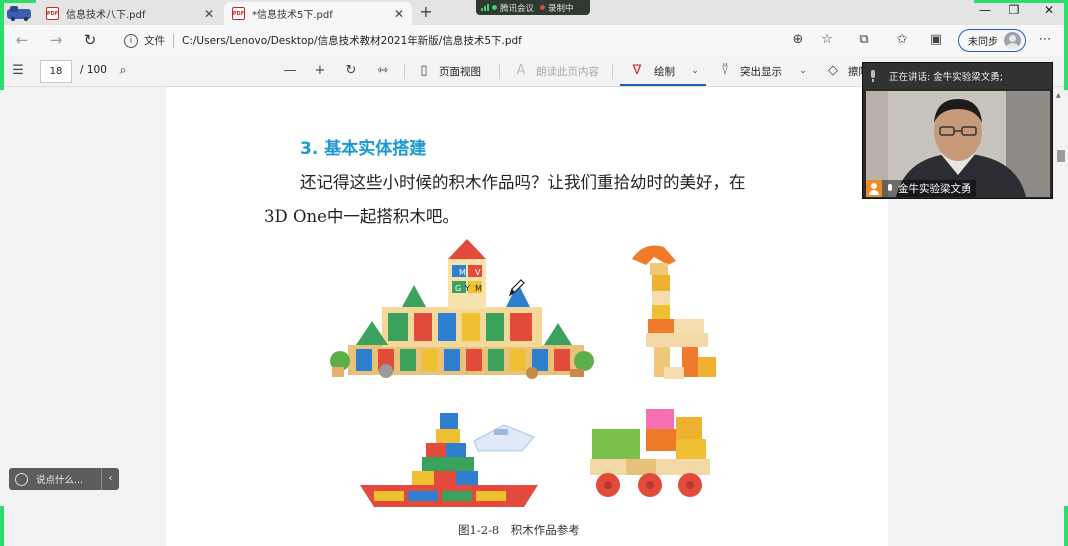  What do you see at coordinates (650, 453) in the screenshot?
I see `block-truck-photo` at bounding box center [650, 453].